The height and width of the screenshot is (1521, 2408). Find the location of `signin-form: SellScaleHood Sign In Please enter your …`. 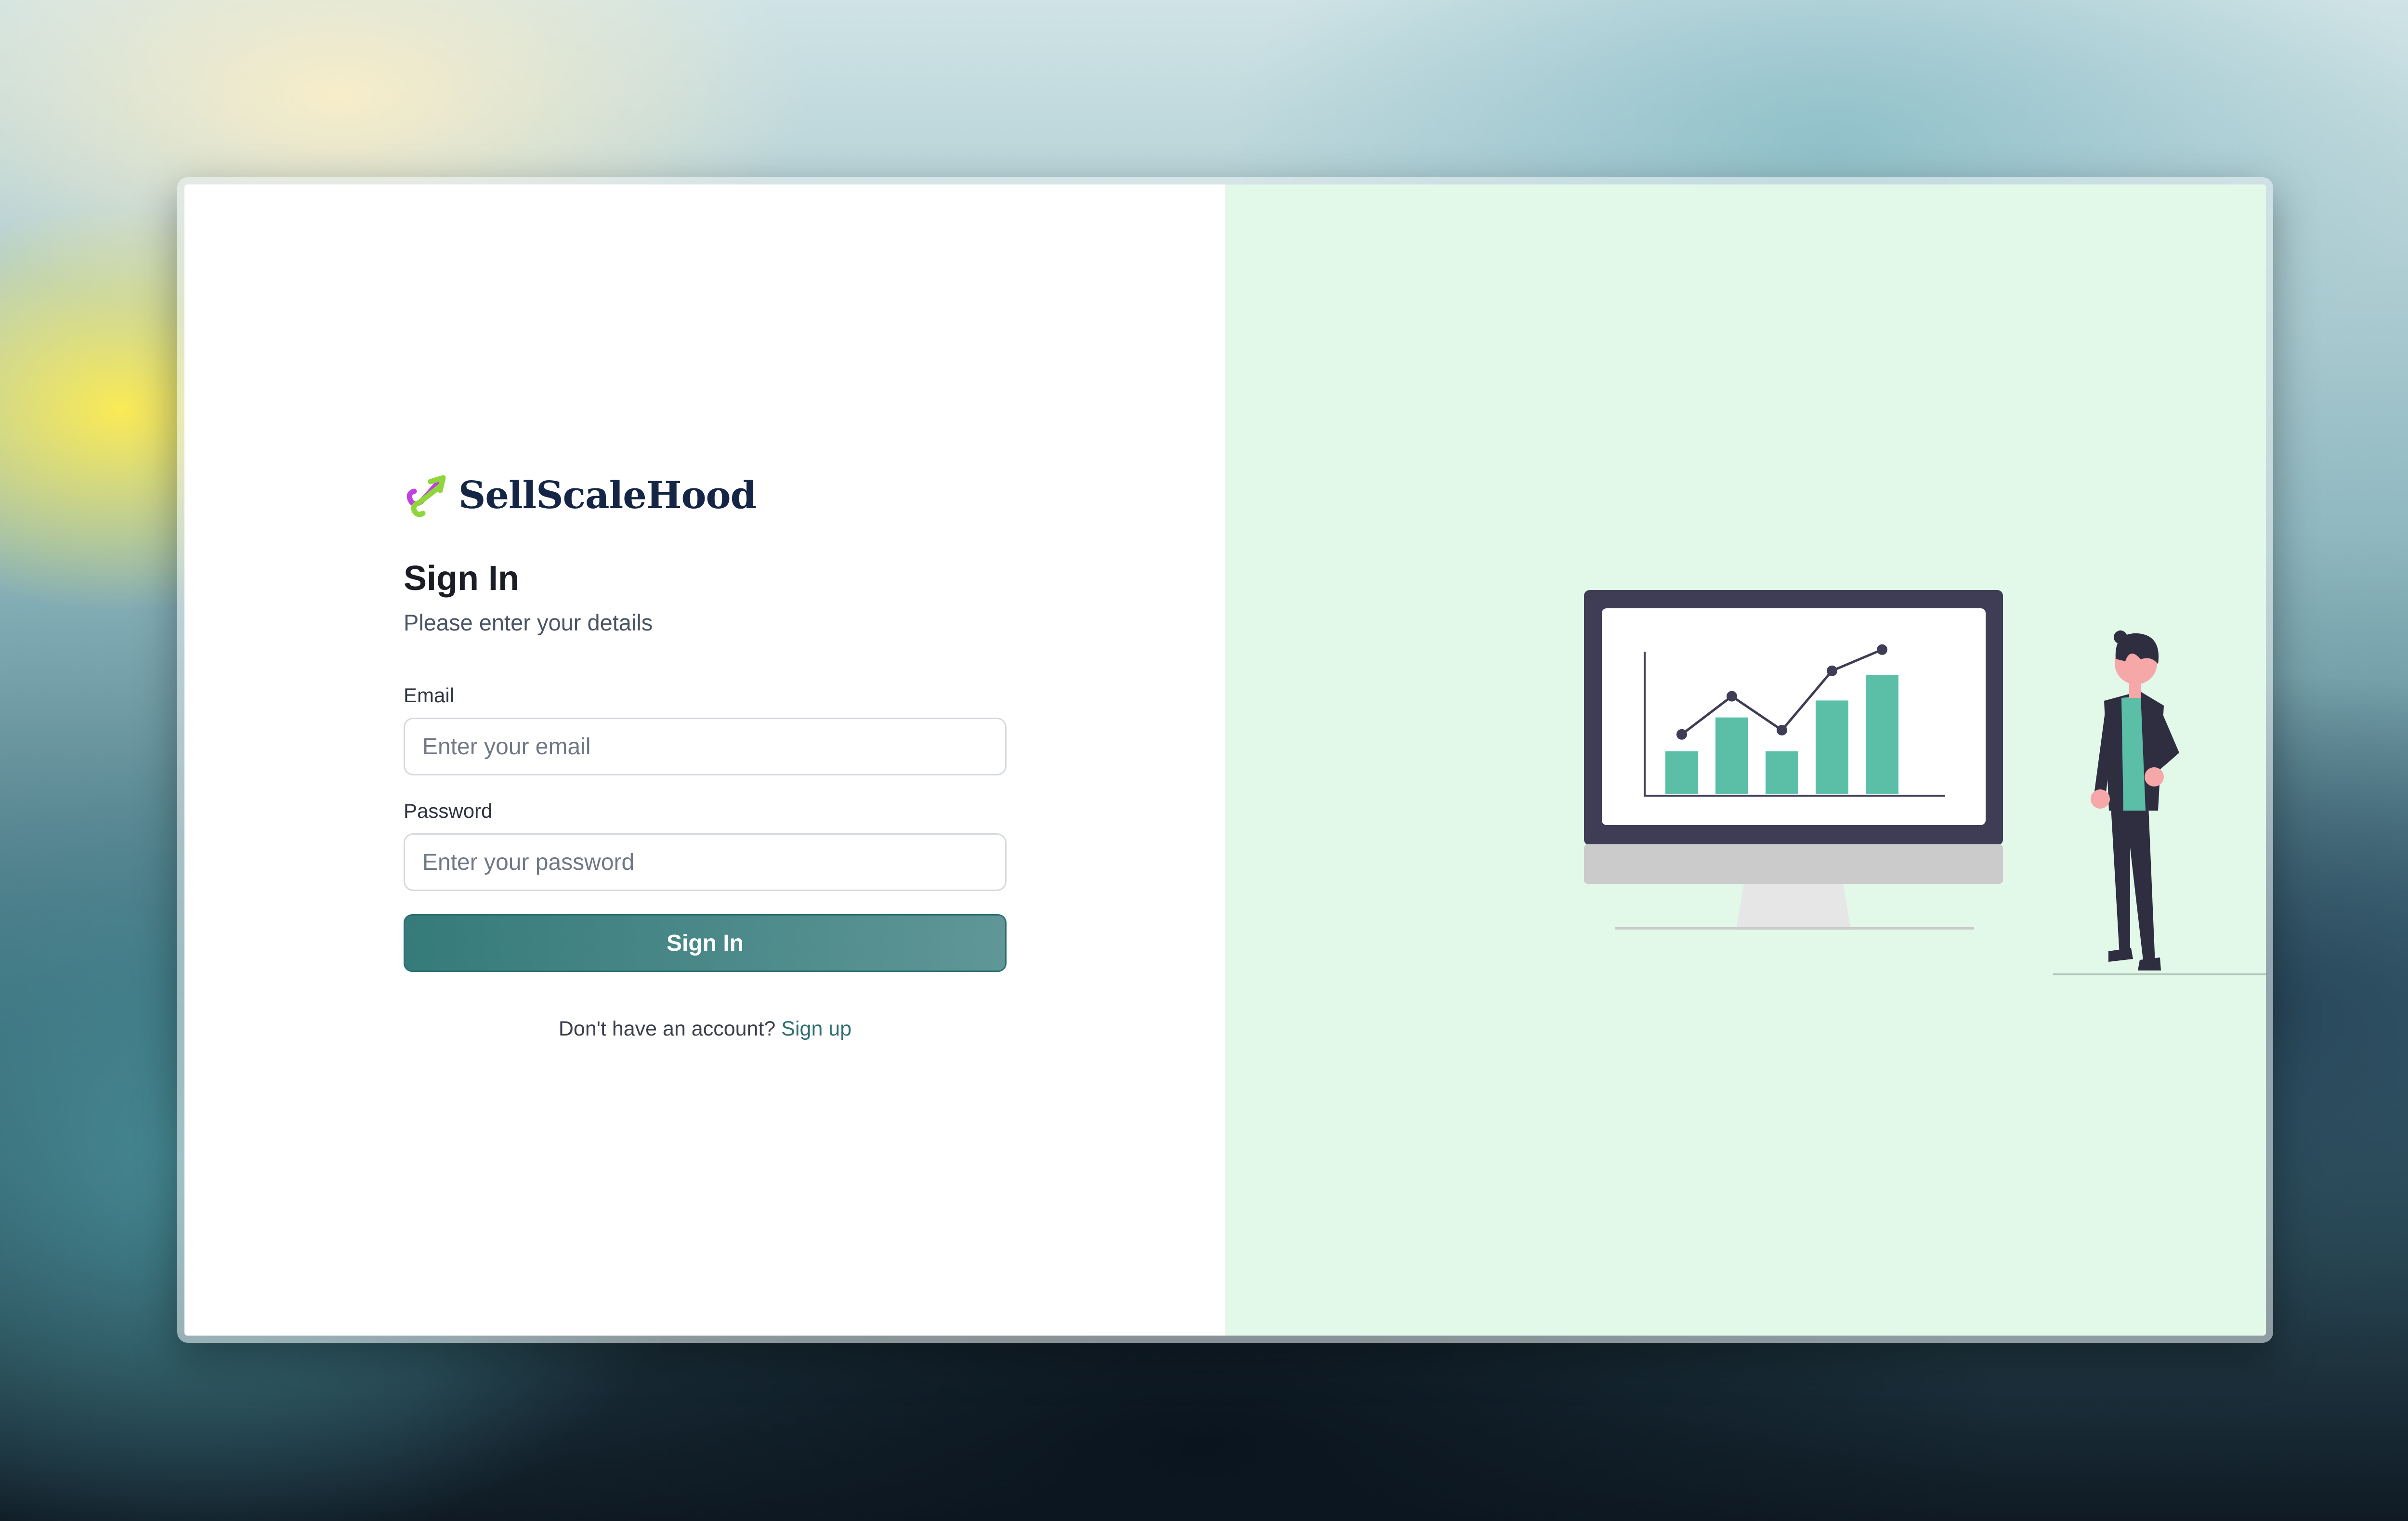

signin-form: SellScaleHood Sign In Please enter your … is located at coordinates (705, 755).